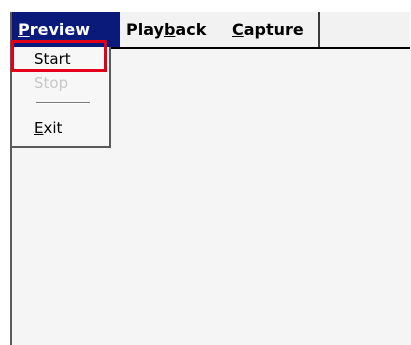  I want to click on menu-preview: Preview, so click(66, 29).